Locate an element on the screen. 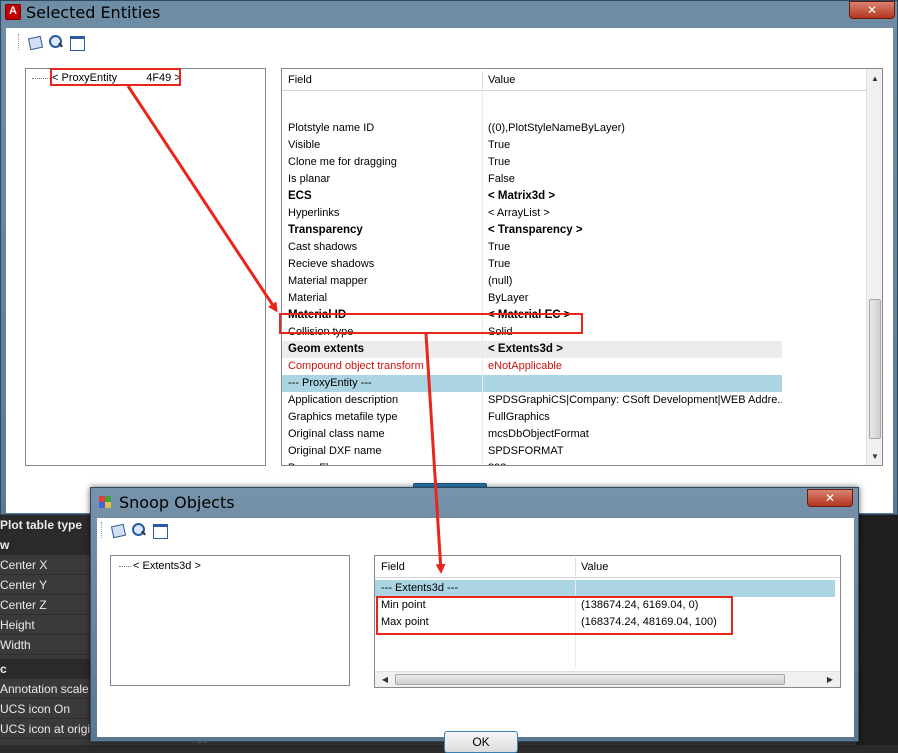 The height and width of the screenshot is (753, 898). palette-row: Center X is located at coordinates (50, 565).